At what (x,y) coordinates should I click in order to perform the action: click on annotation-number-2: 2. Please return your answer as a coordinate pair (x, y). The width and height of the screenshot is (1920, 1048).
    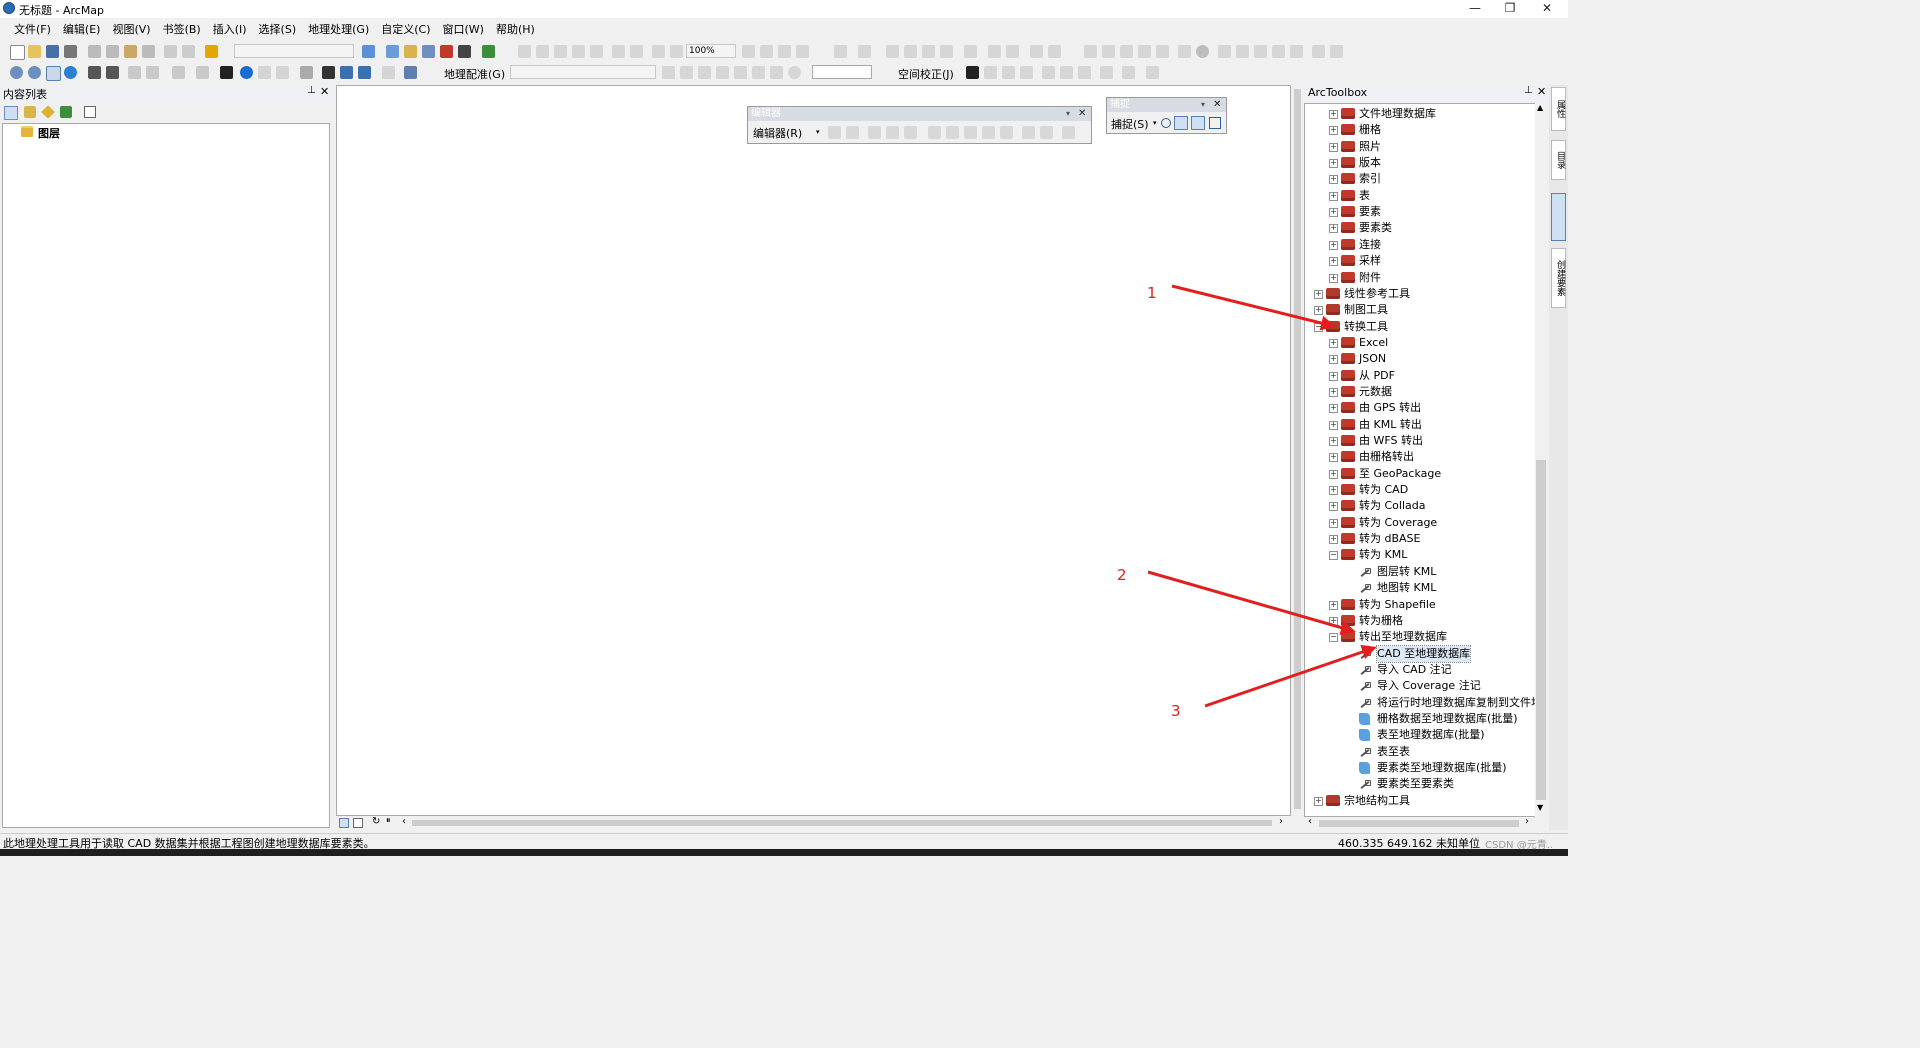
    Looking at the image, I should click on (1122, 575).